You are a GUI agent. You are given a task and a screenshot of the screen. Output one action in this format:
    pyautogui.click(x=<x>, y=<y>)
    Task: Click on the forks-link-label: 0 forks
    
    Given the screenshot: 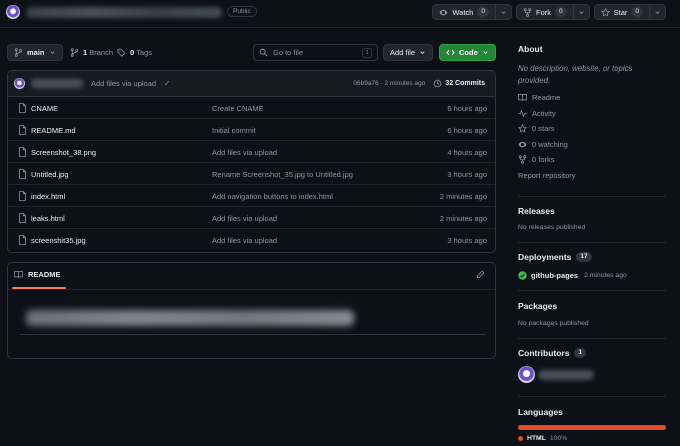 What is the action you would take?
    pyautogui.click(x=543, y=160)
    